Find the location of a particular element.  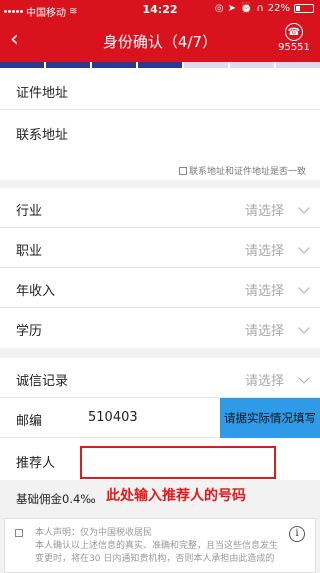

address-consistent-label: 联系地址和证件地址是否一致 is located at coordinates (247, 172).